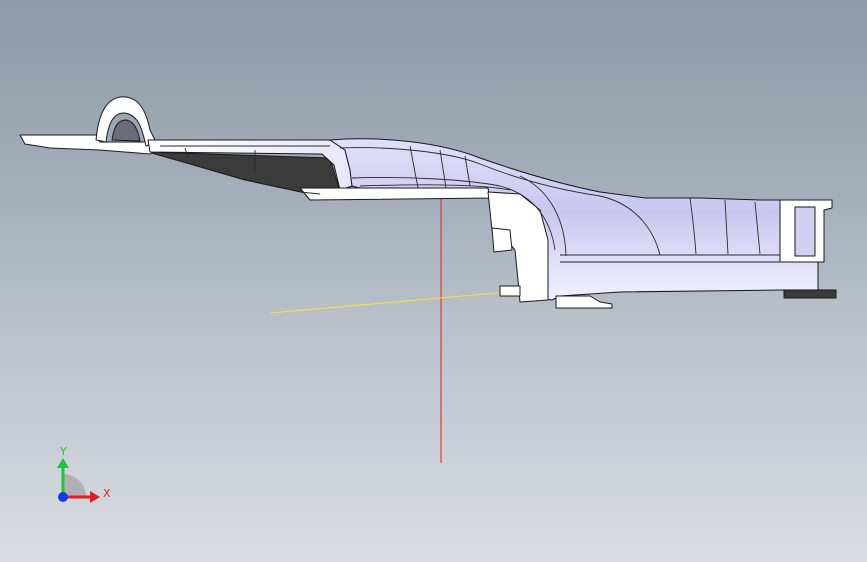  I want to click on triad-z-axis, so click(63, 497).